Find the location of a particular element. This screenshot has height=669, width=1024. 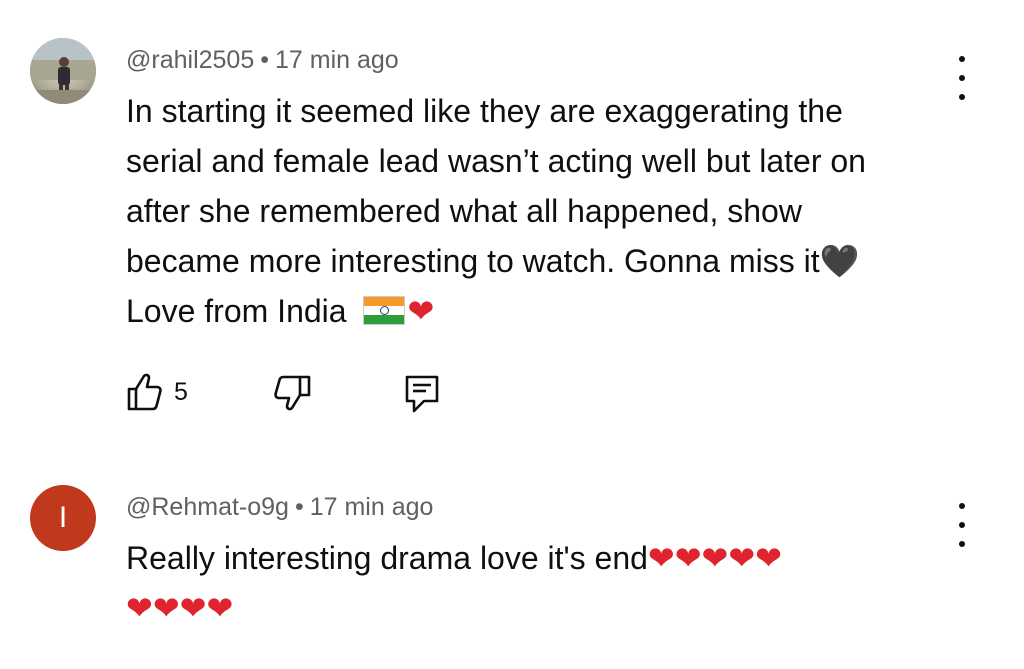

thumbs-down-icon is located at coordinates (292, 393).